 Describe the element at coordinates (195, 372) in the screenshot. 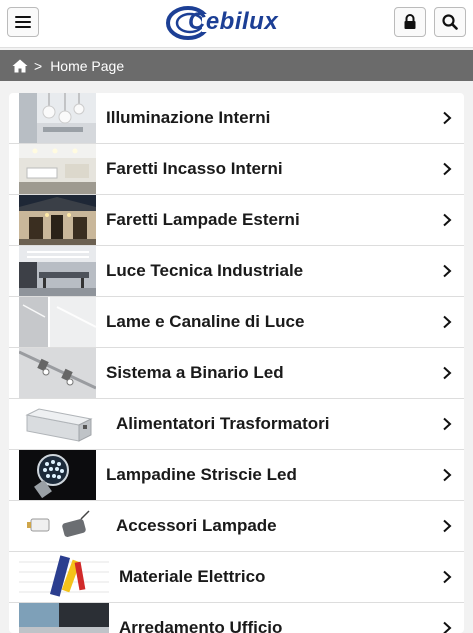

I see `category-label: Sistema a Binario Led` at that location.